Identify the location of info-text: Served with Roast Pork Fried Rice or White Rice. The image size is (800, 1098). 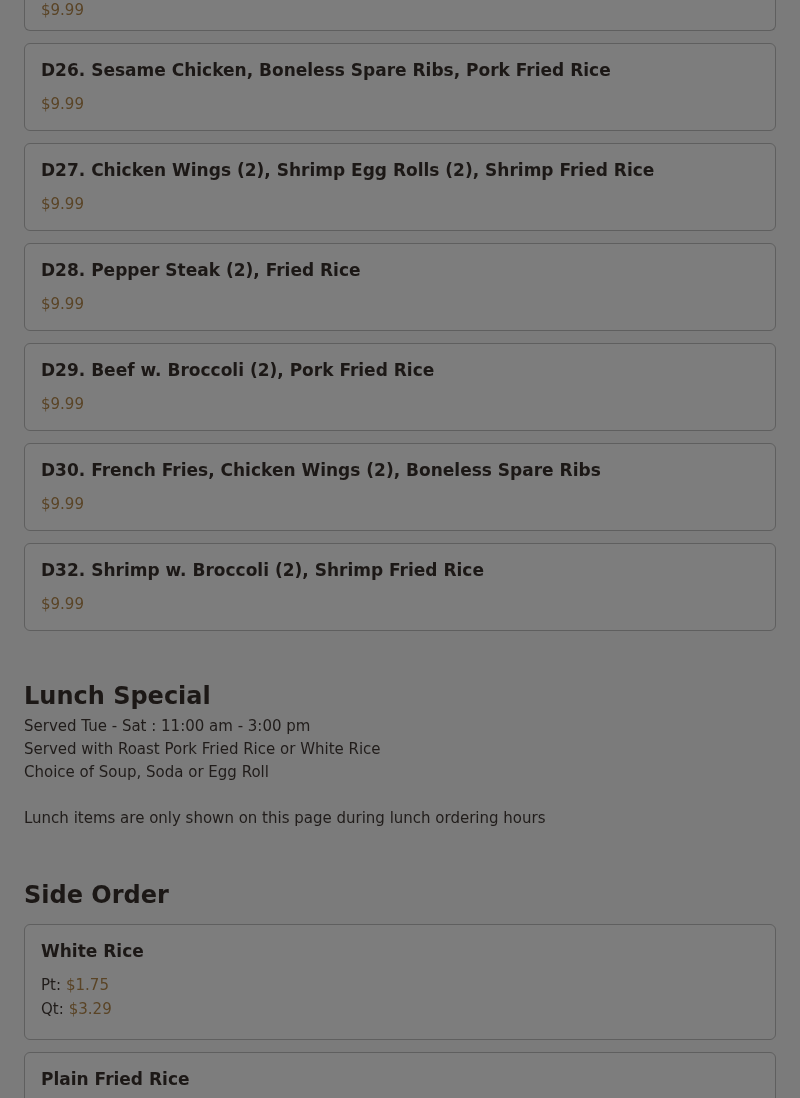
(203, 749).